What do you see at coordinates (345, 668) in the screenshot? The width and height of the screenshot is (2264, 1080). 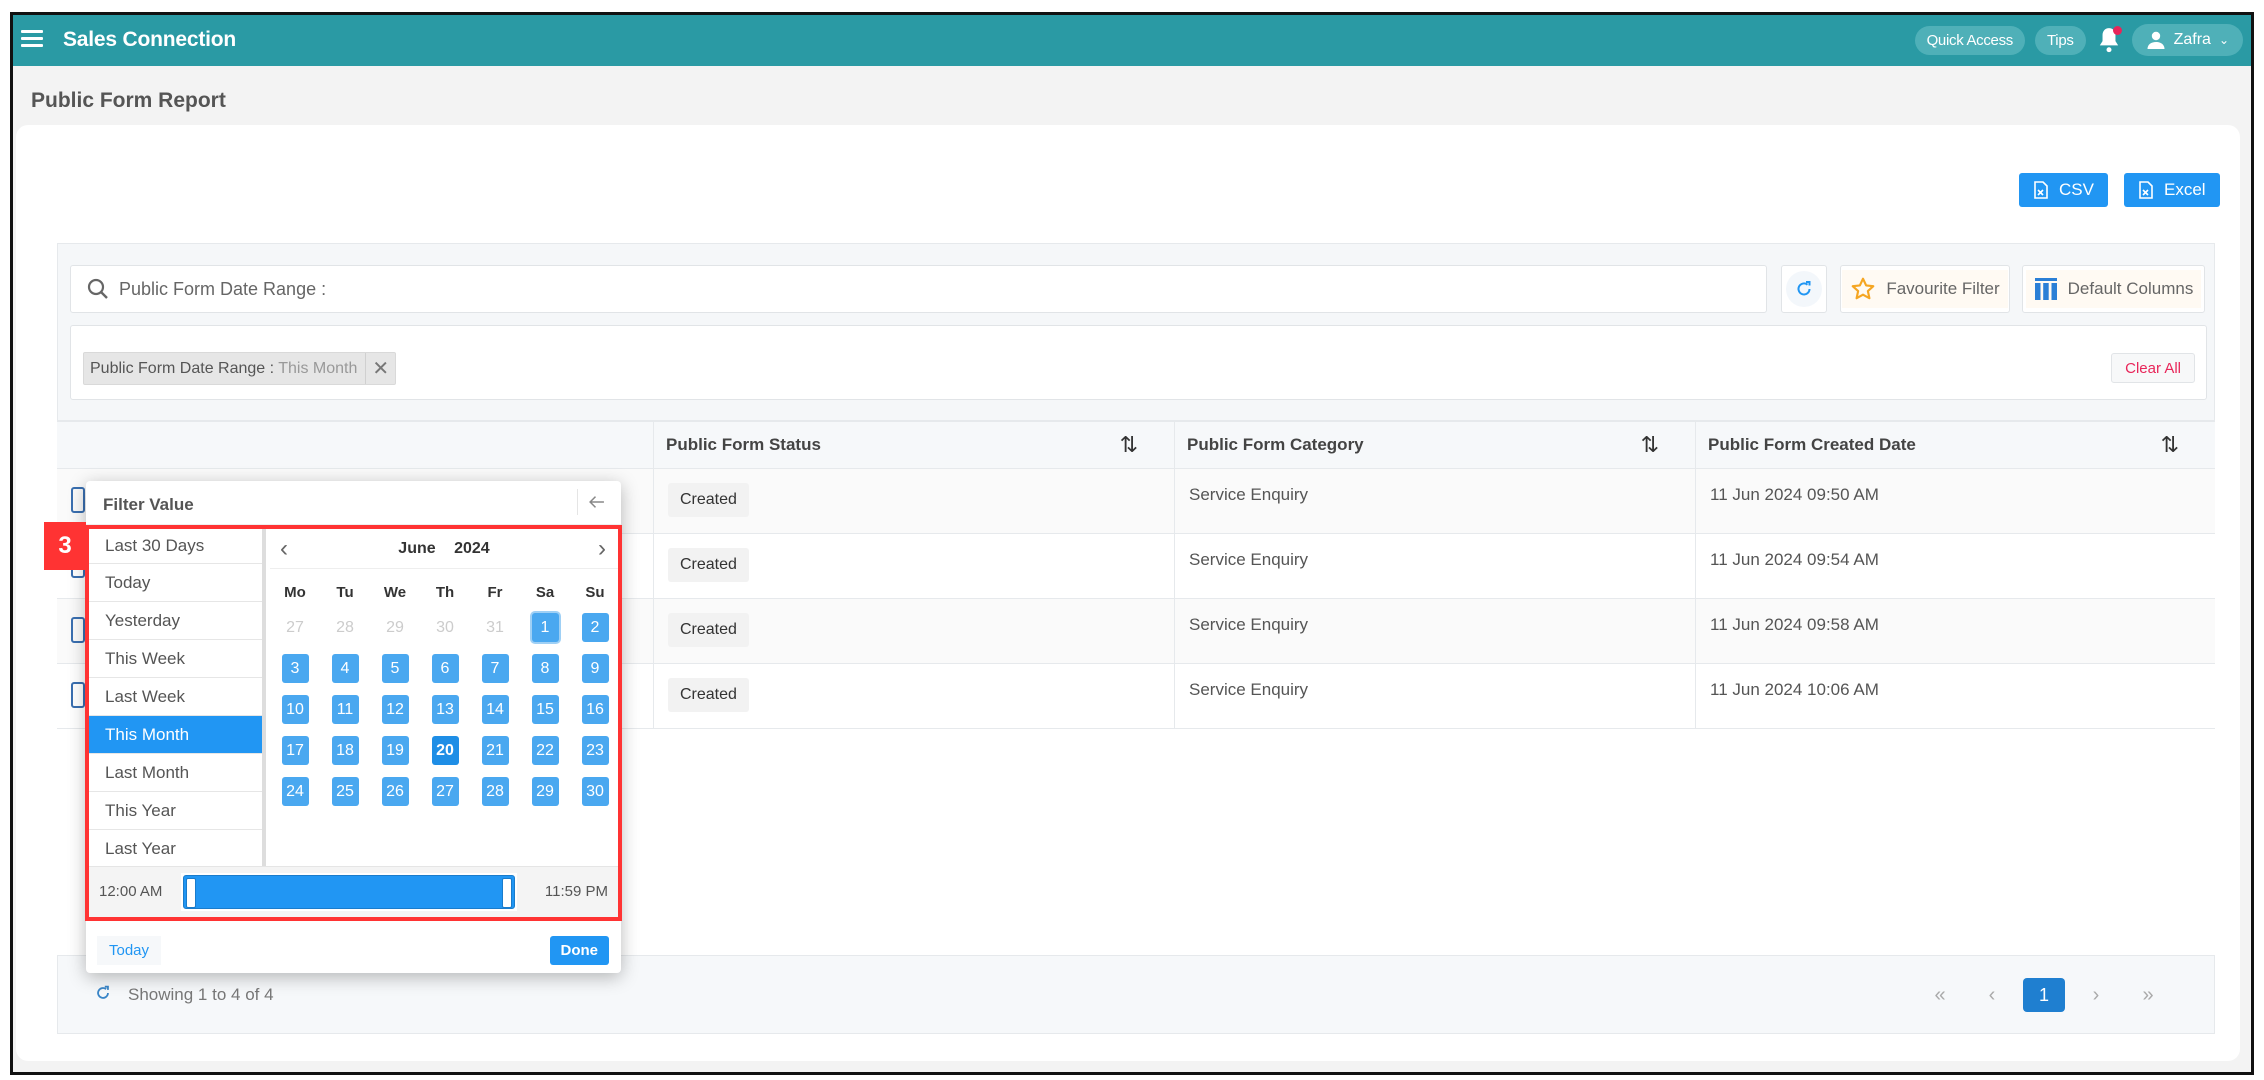 I see `calendar-day: 4` at bounding box center [345, 668].